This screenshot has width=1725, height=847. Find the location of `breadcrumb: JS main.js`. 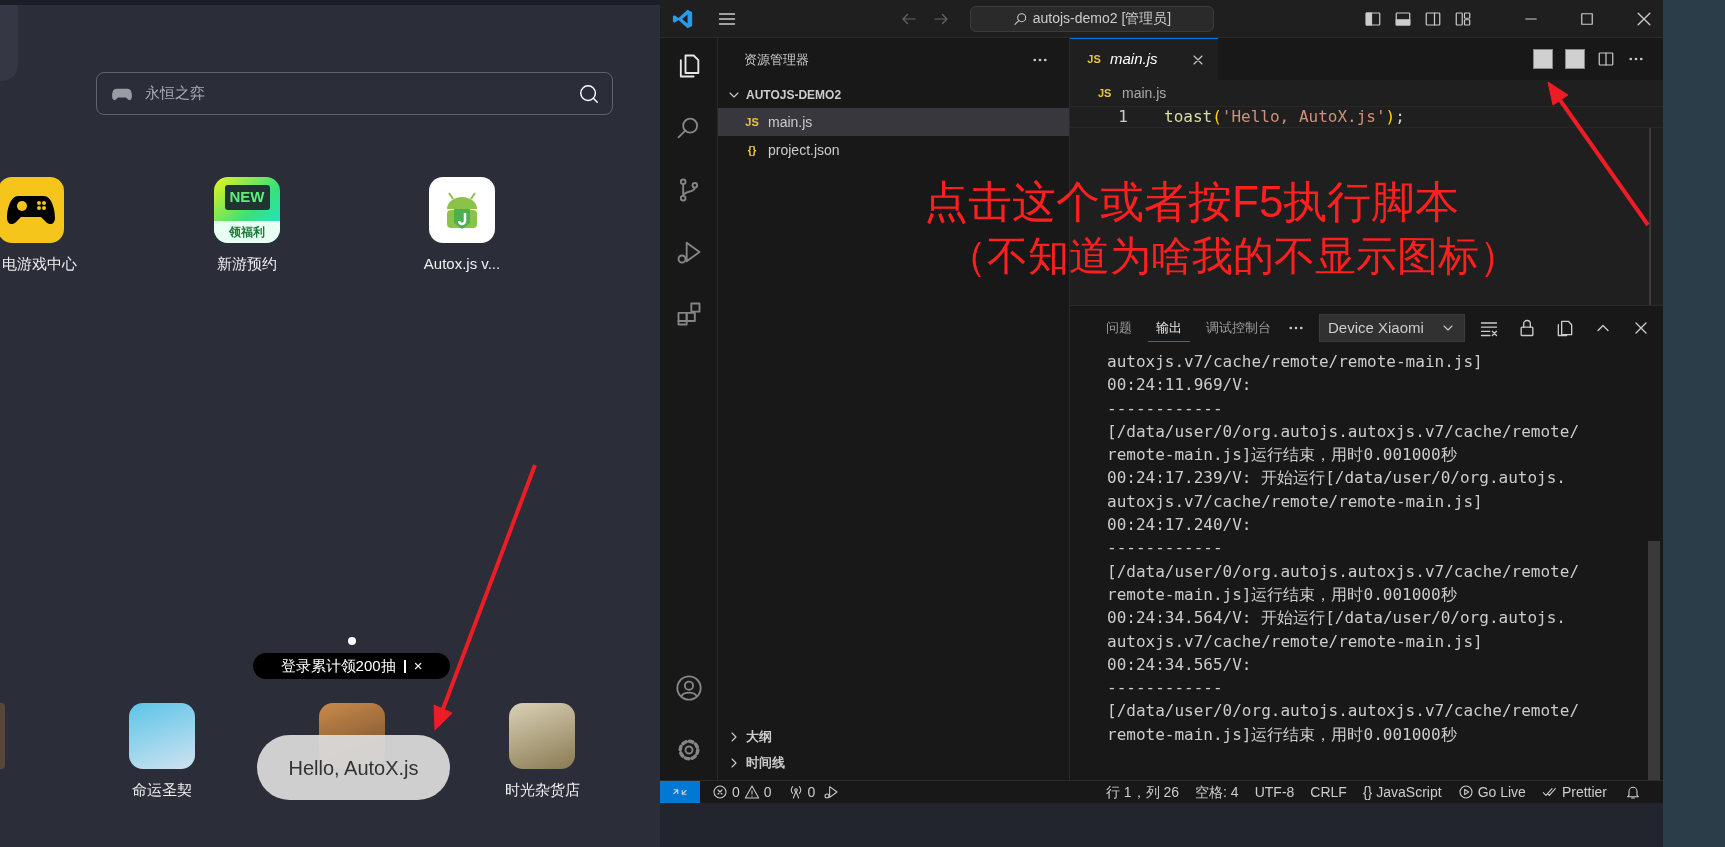

breadcrumb: JS main.js is located at coordinates (1132, 93).